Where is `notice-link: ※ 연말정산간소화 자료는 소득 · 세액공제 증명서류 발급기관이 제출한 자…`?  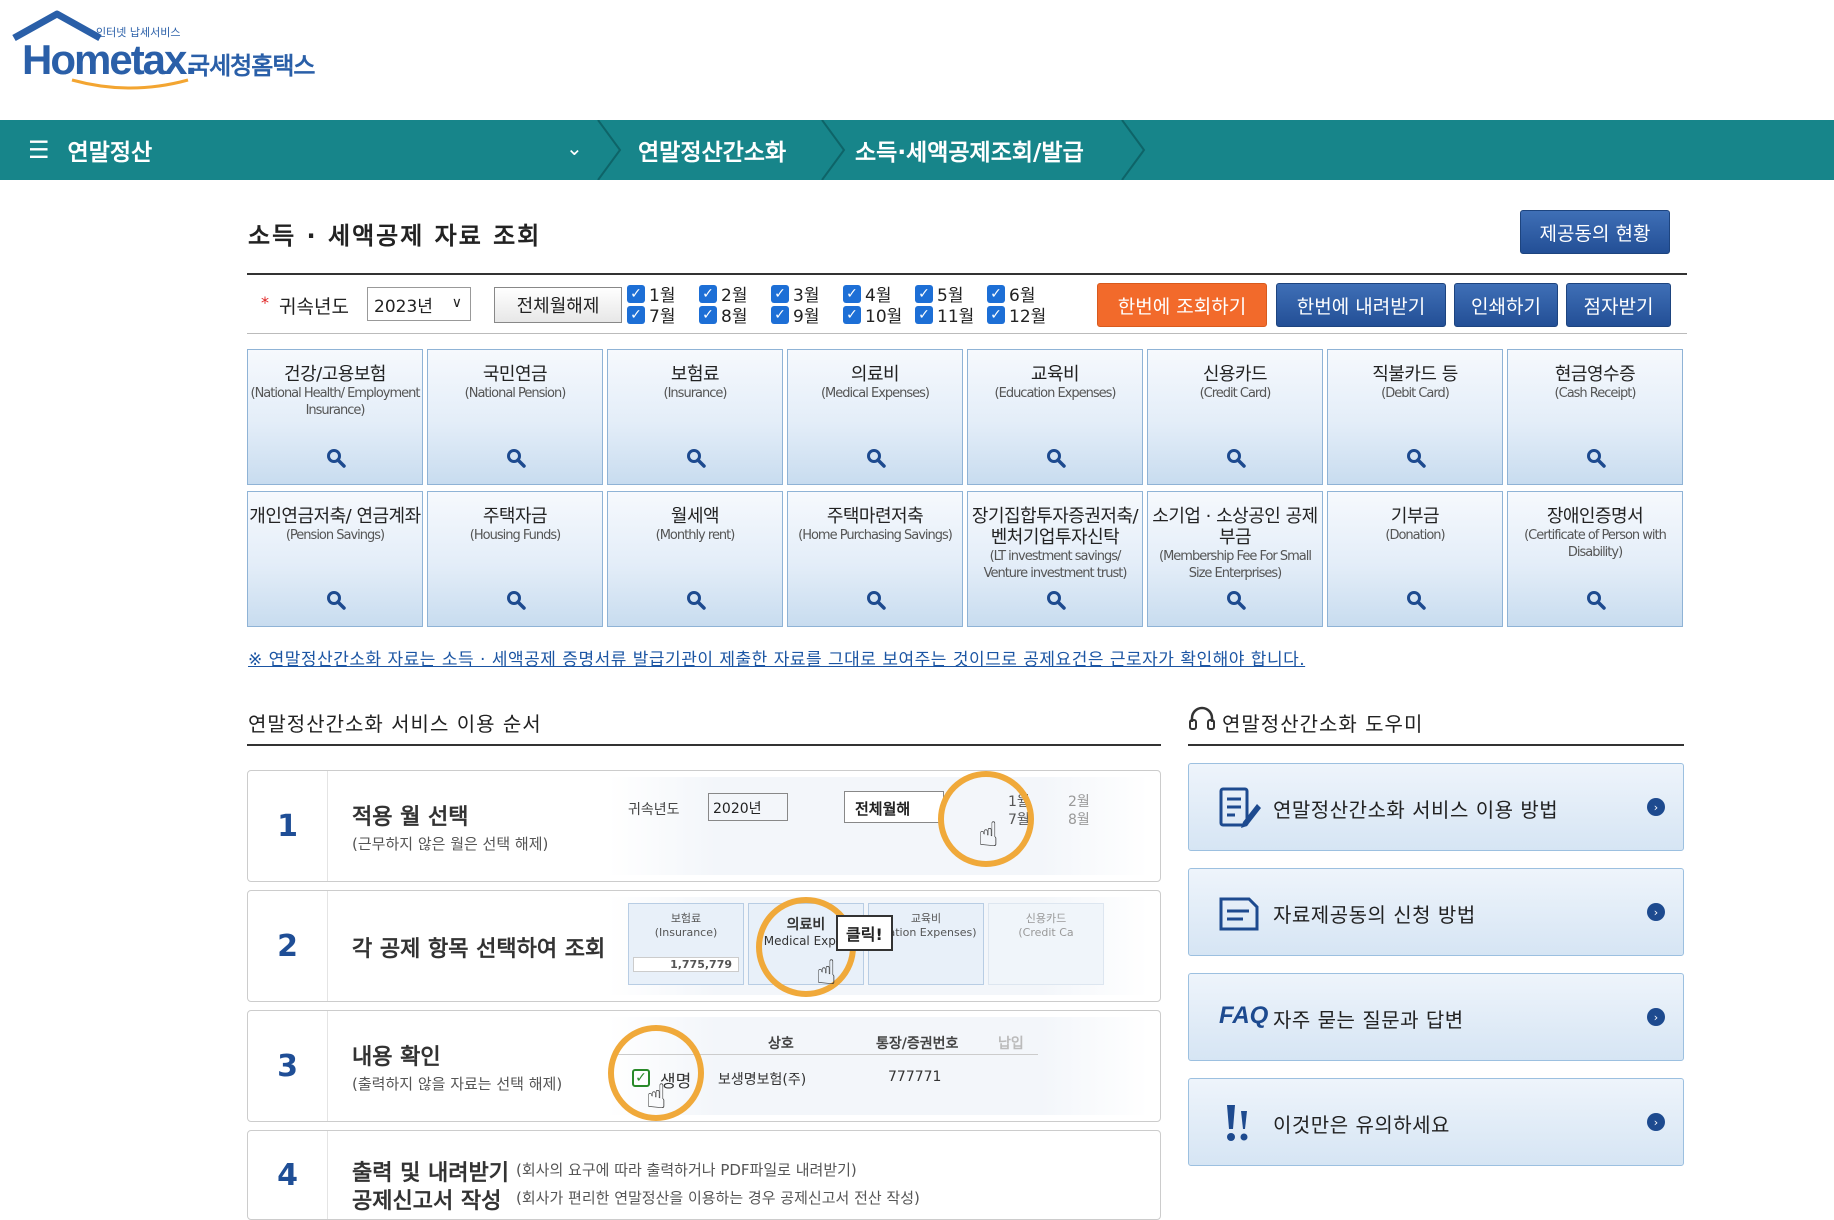 notice-link: ※ 연말정산간소화 자료는 소득 · 세액공제 증명서류 발급기관이 제출한 자… is located at coordinates (776, 657).